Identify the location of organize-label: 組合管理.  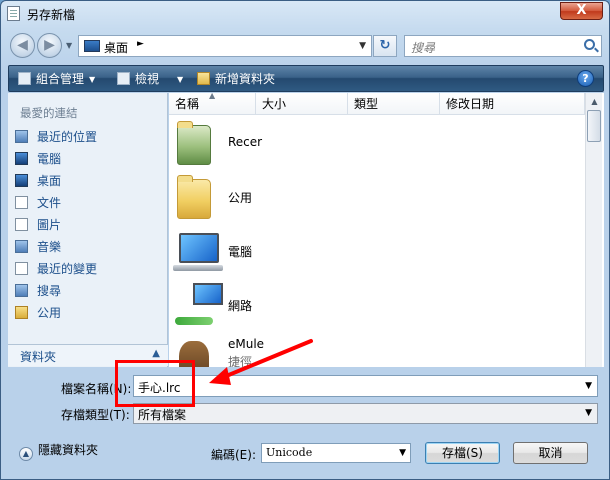
(60, 79).